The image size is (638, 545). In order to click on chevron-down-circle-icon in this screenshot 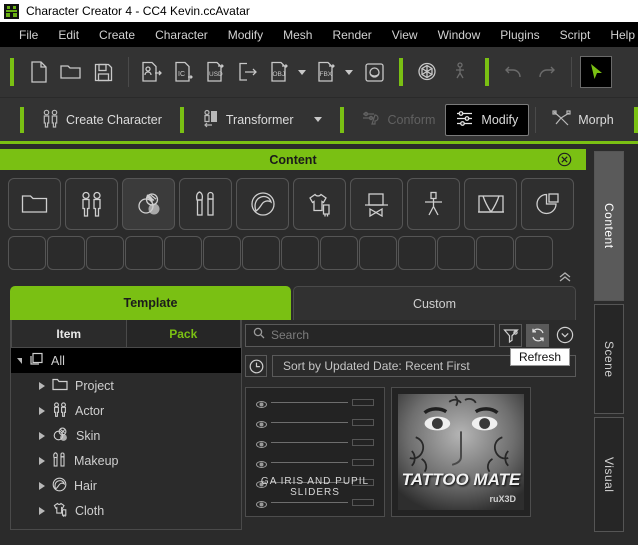, I will do `click(564, 335)`.